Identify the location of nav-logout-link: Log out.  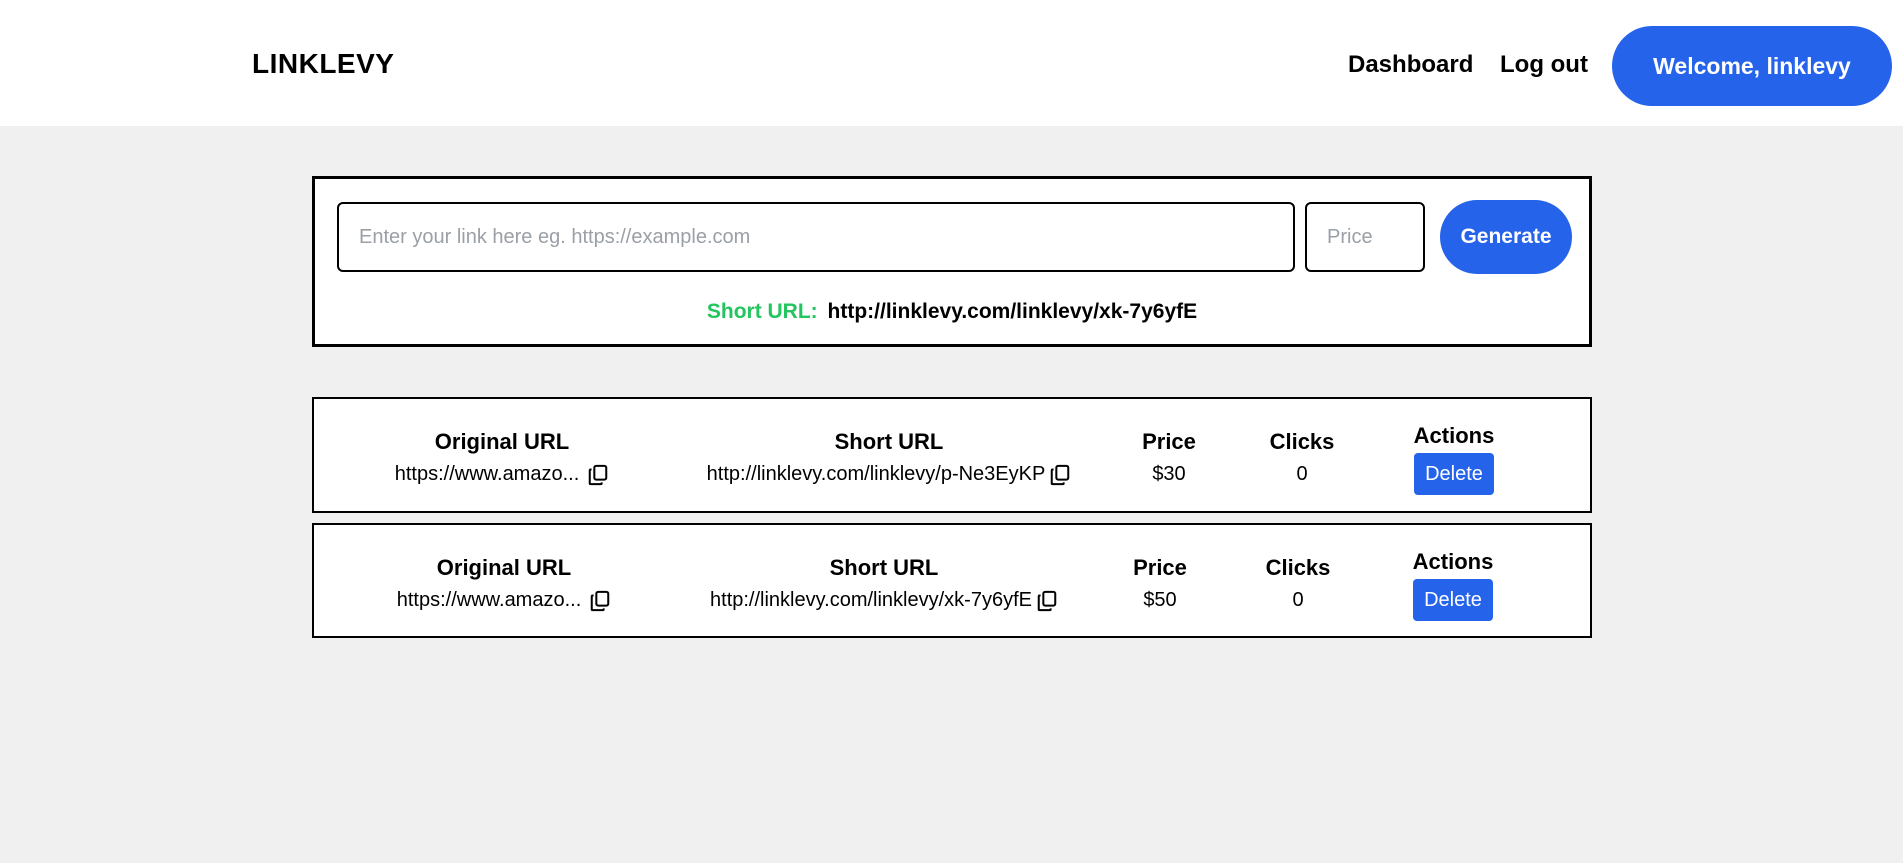
(1544, 65).